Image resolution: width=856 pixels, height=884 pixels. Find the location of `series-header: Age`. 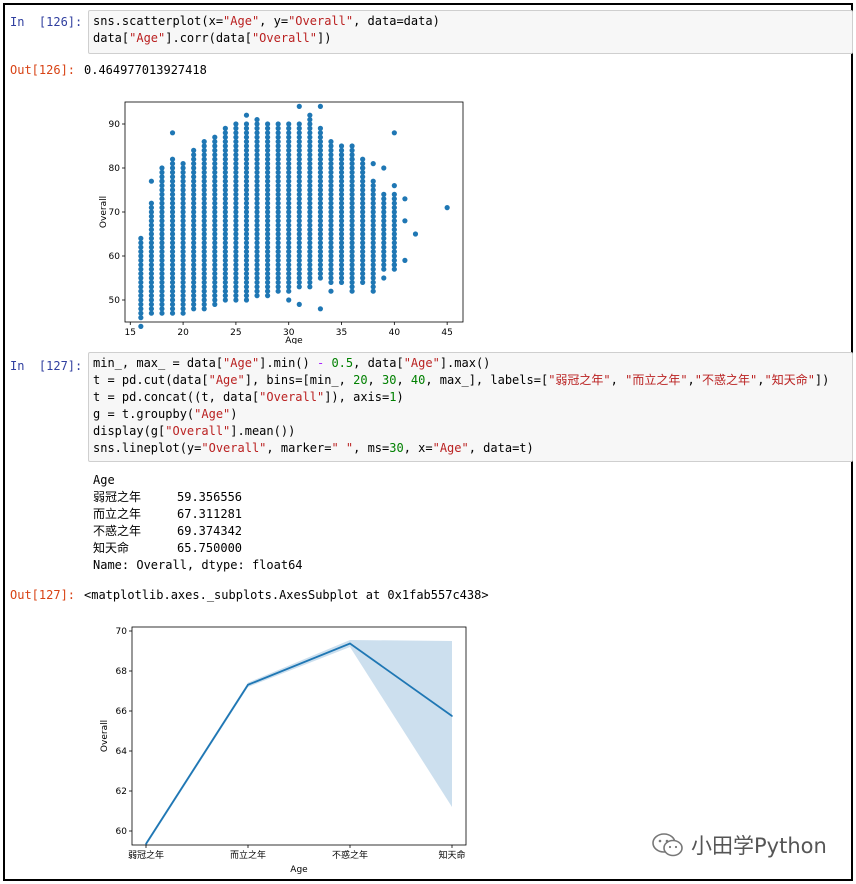

series-header: Age is located at coordinates (104, 480).